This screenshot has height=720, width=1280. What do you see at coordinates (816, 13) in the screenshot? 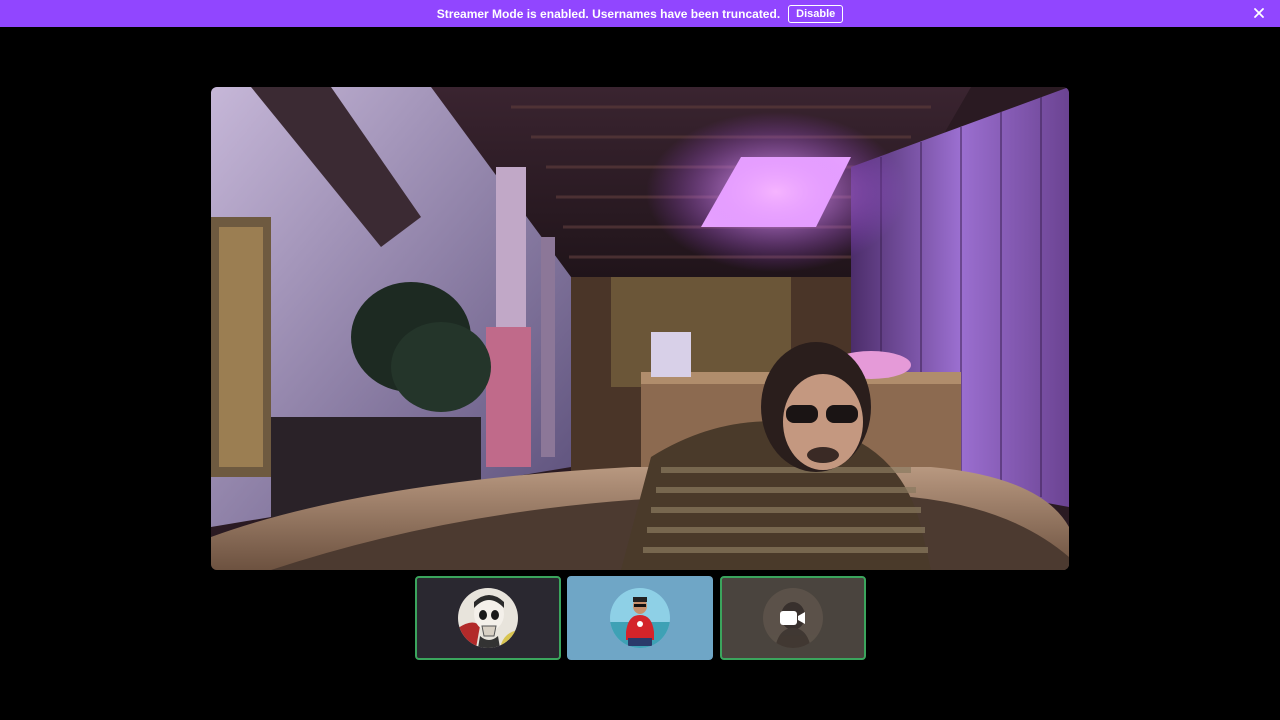
I see `disable-streamer-mode-button: Disable` at bounding box center [816, 13].